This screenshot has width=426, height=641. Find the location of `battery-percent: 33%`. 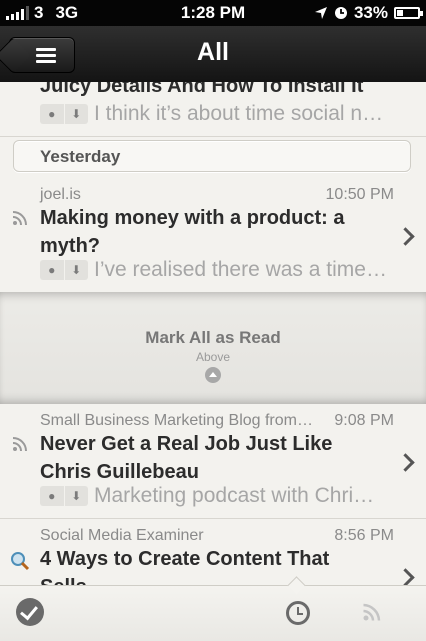

battery-percent: 33% is located at coordinates (370, 12).